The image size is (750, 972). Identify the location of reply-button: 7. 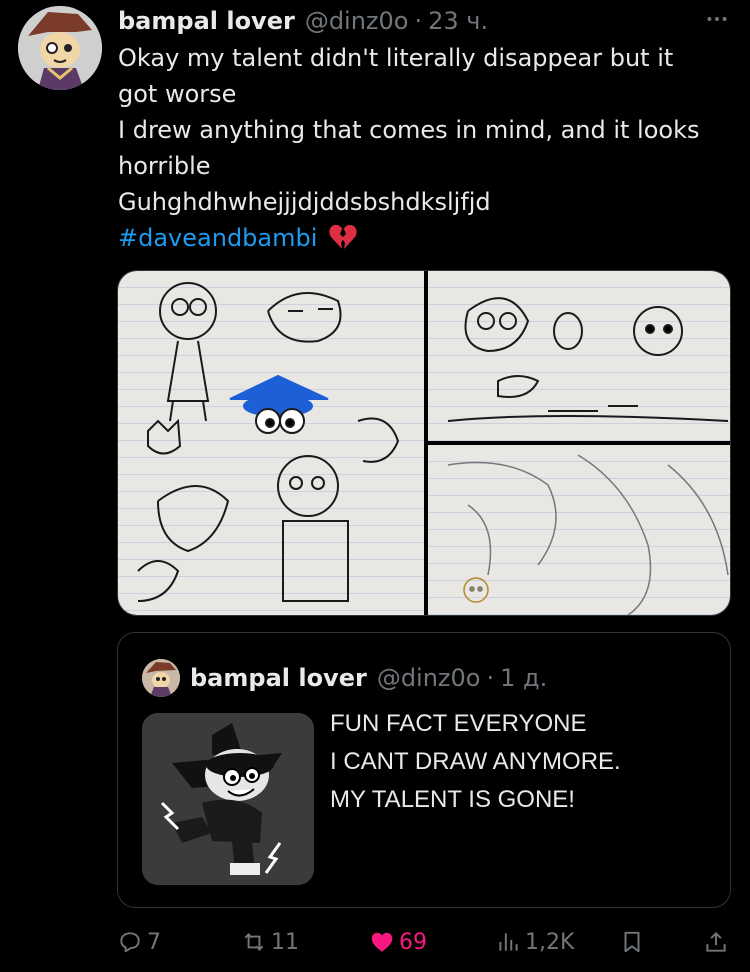
(139, 942).